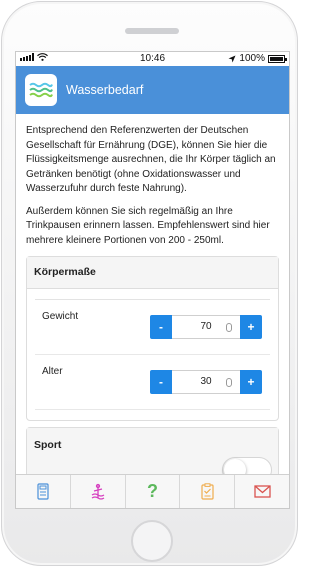  I want to click on weight-label: Gewicht, so click(60, 316).